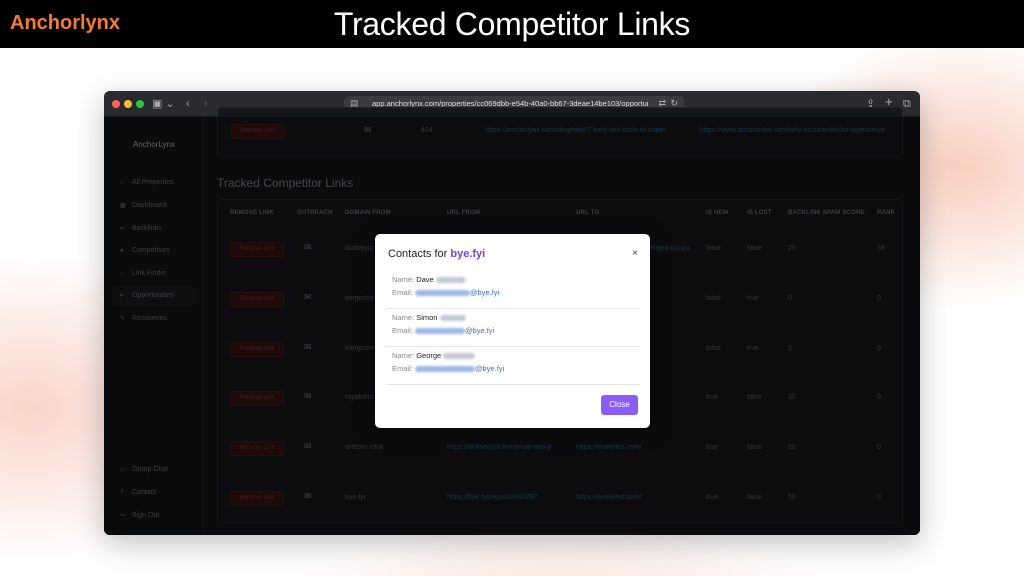 This screenshot has width=1024, height=576. Describe the element at coordinates (206, 104) in the screenshot. I see `forward-icon: ›` at that location.